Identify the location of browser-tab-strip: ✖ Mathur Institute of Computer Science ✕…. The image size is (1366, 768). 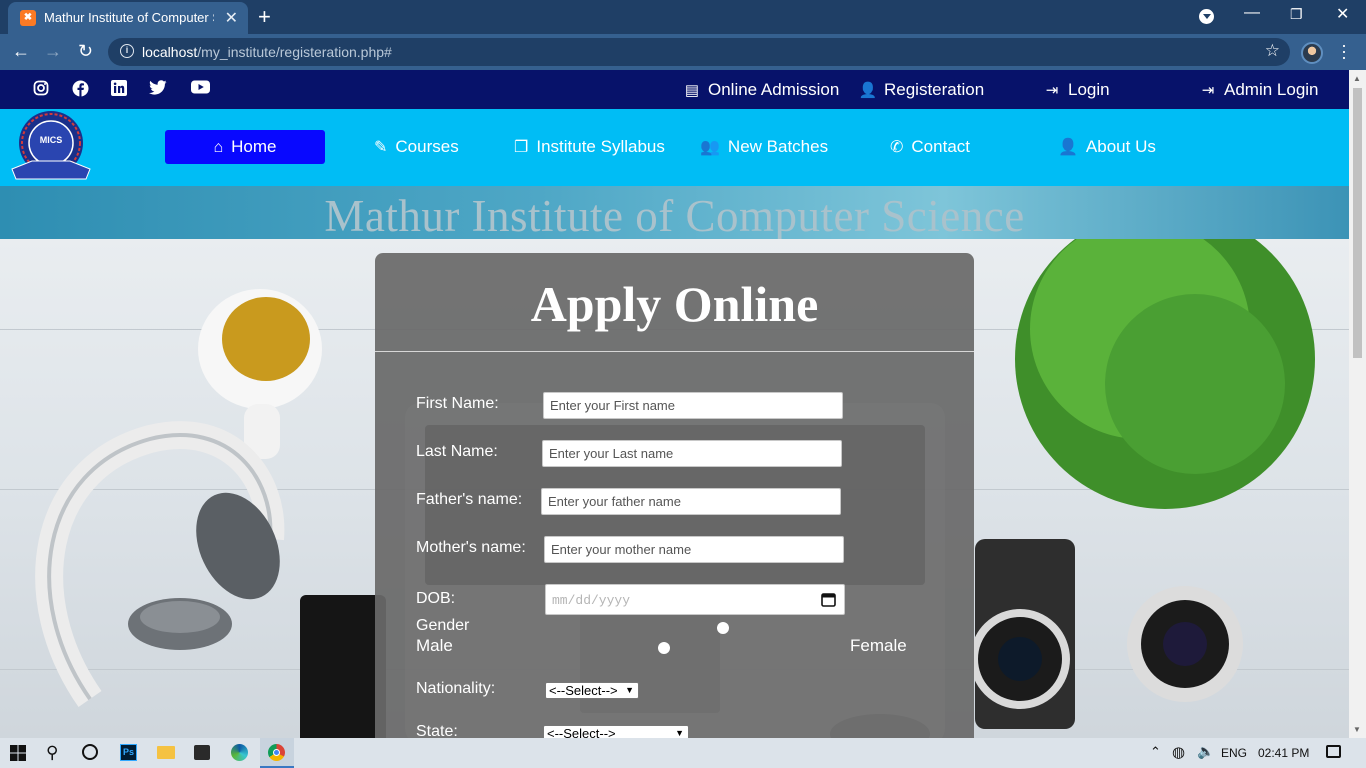
(683, 17).